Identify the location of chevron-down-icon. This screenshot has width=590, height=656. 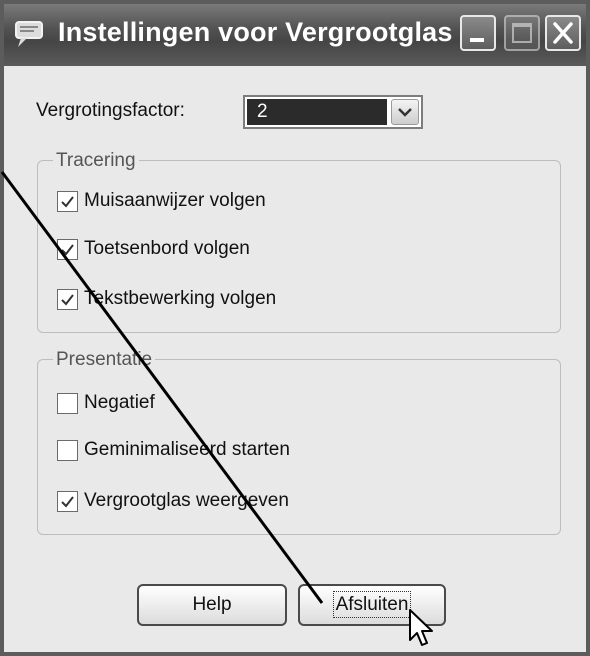
(405, 112).